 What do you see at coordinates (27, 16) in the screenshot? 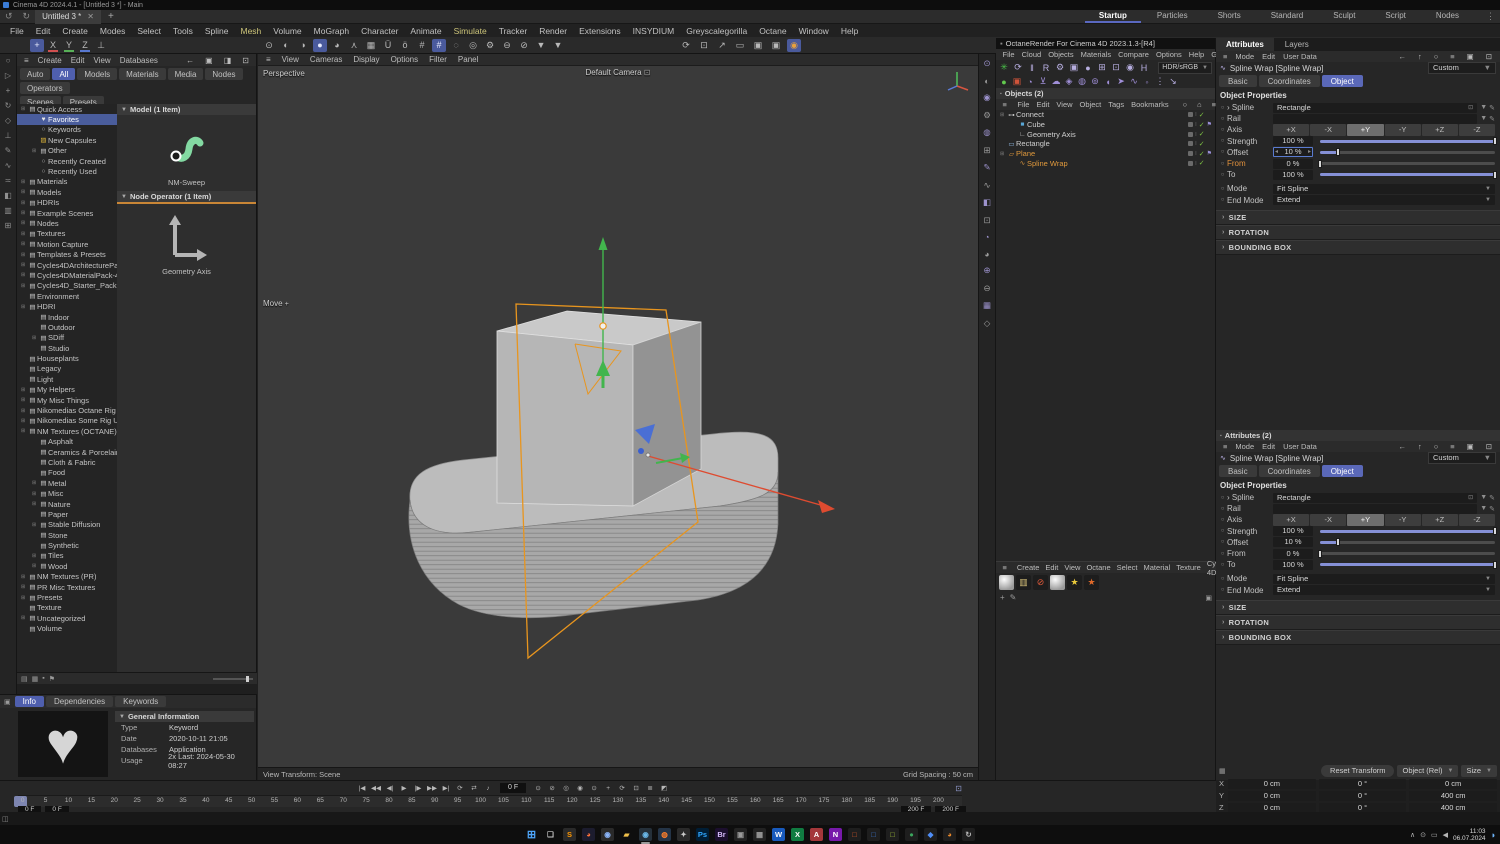
I see `redo-arrow-icon: ↻` at bounding box center [27, 16].